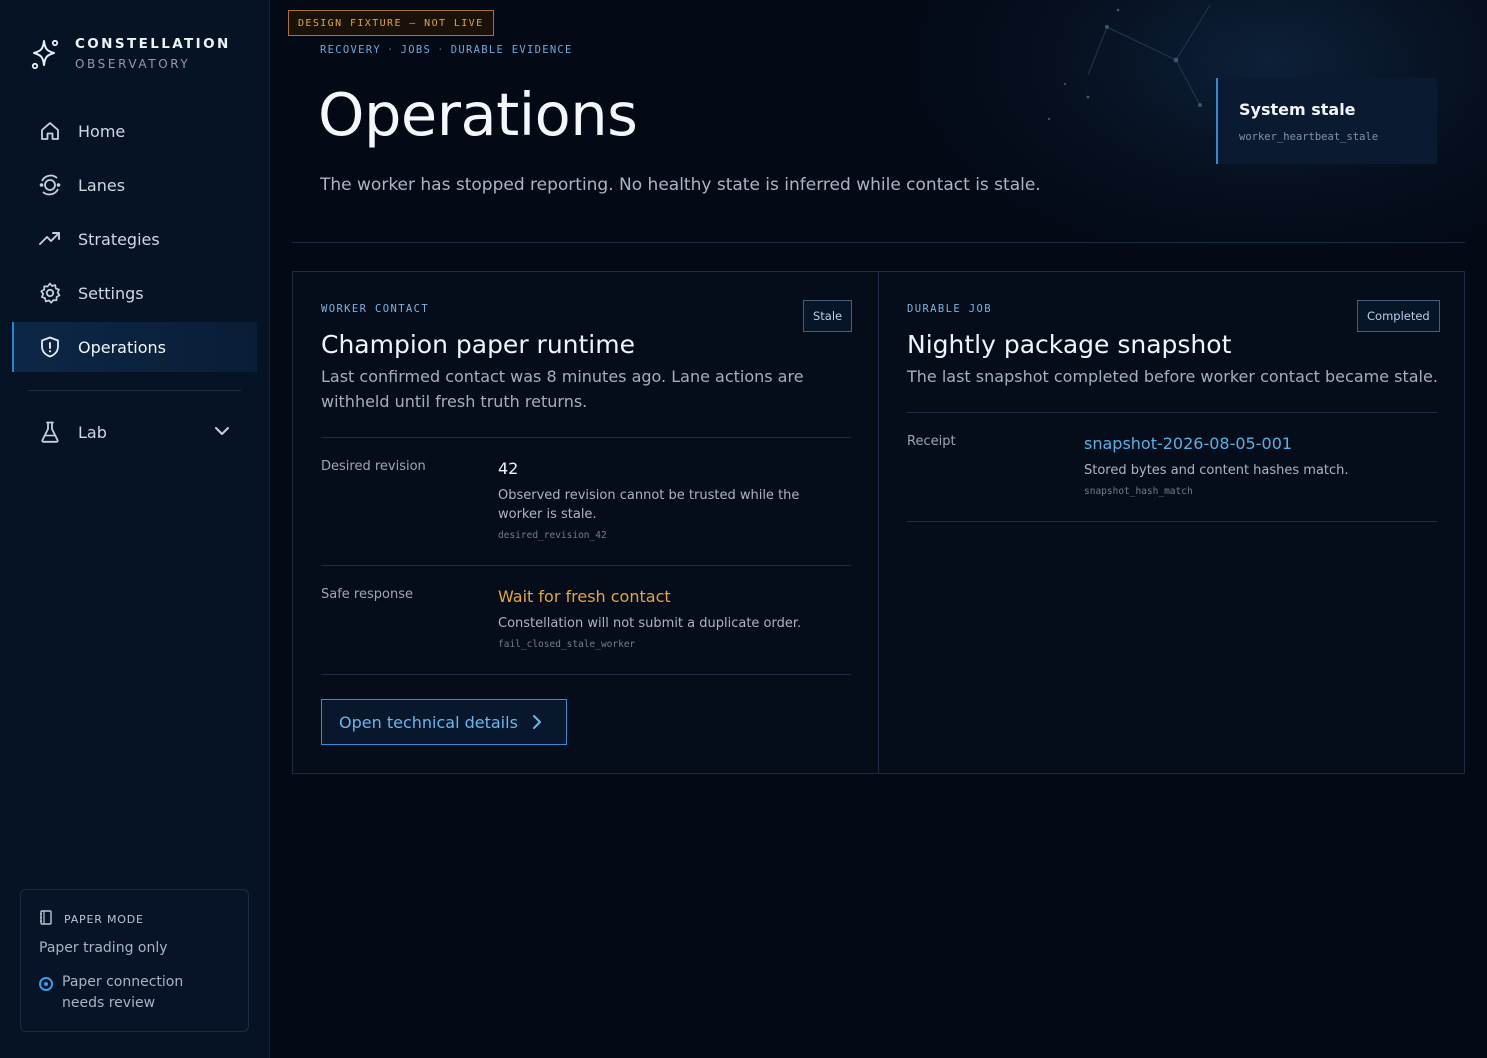  What do you see at coordinates (1297, 109) in the screenshot?
I see `system-status-title: System stale` at bounding box center [1297, 109].